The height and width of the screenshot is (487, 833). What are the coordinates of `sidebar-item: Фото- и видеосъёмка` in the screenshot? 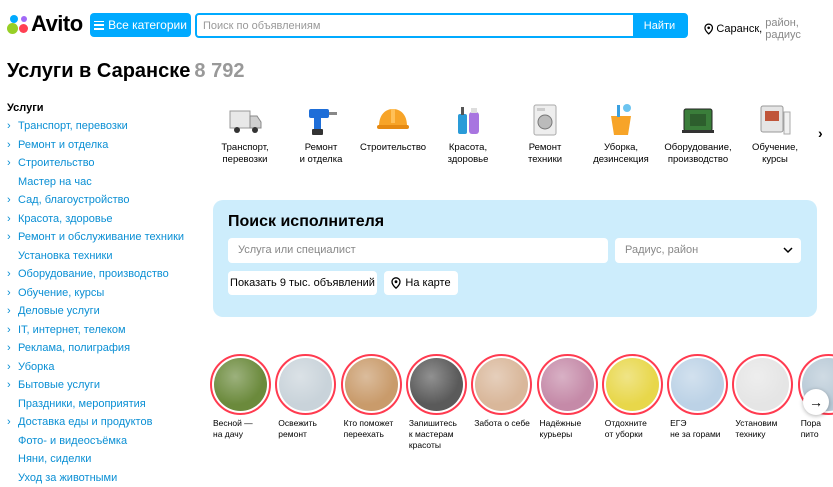 It's located at (102, 441).